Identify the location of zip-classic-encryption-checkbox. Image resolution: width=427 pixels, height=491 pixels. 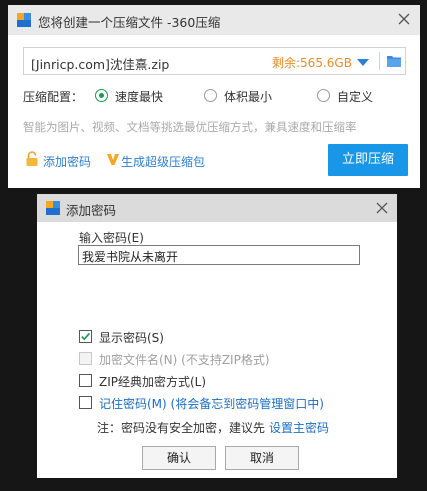
(85, 380).